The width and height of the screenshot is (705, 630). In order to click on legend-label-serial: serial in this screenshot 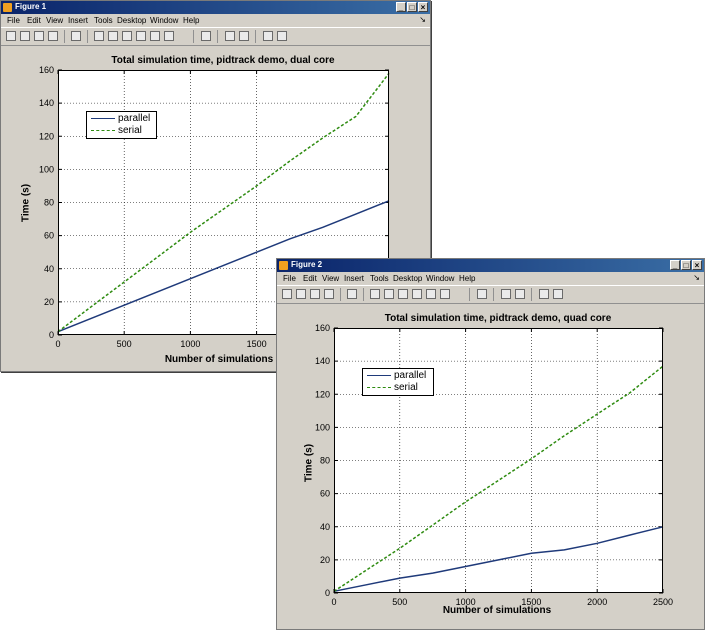, I will do `click(406, 387)`.